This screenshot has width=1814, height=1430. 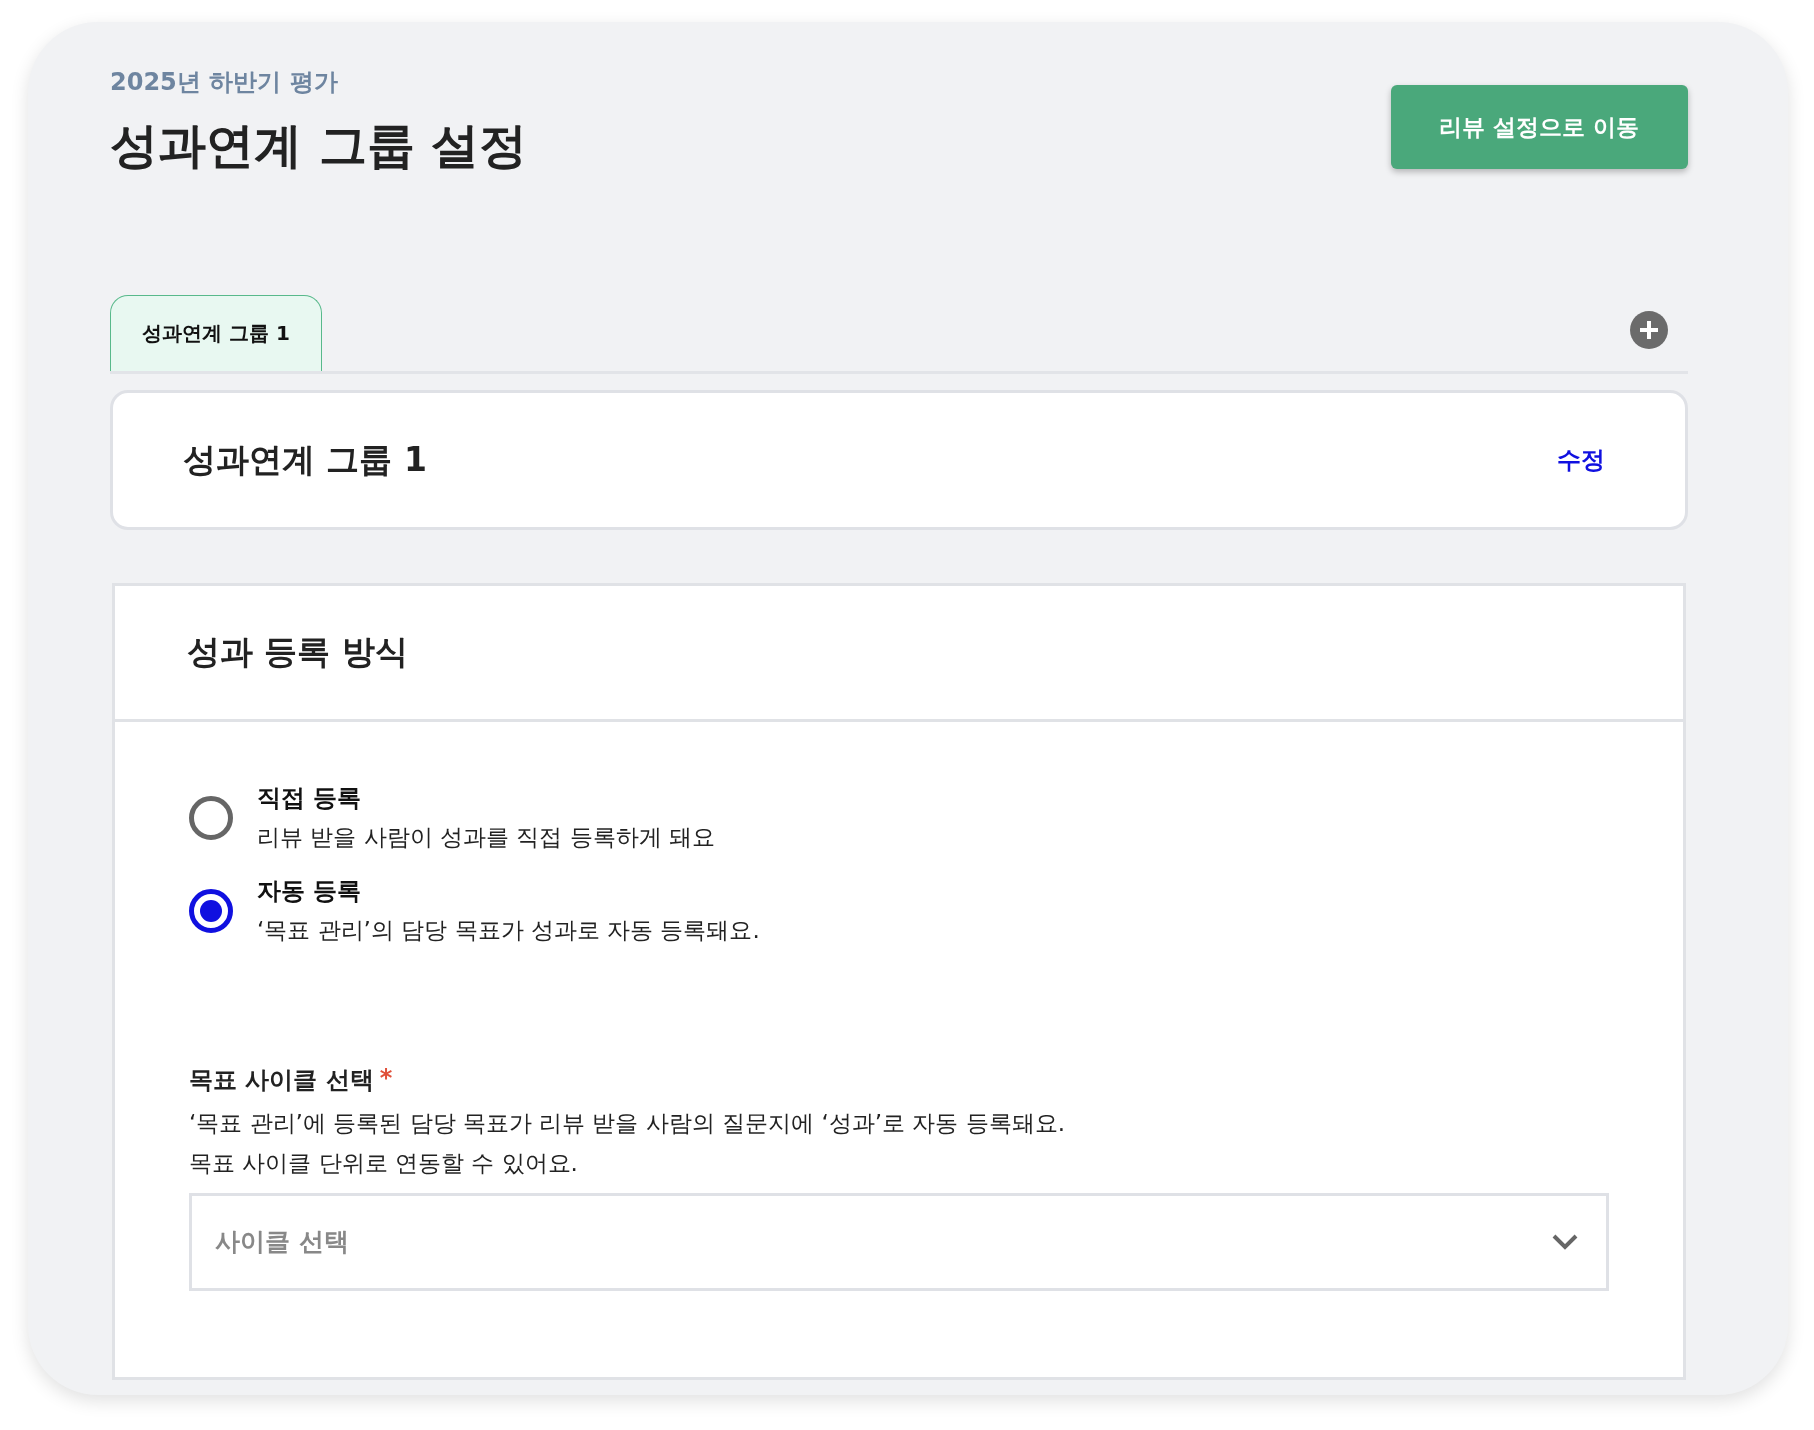 What do you see at coordinates (310, 891) in the screenshot?
I see `option-label: 자동 등록` at bounding box center [310, 891].